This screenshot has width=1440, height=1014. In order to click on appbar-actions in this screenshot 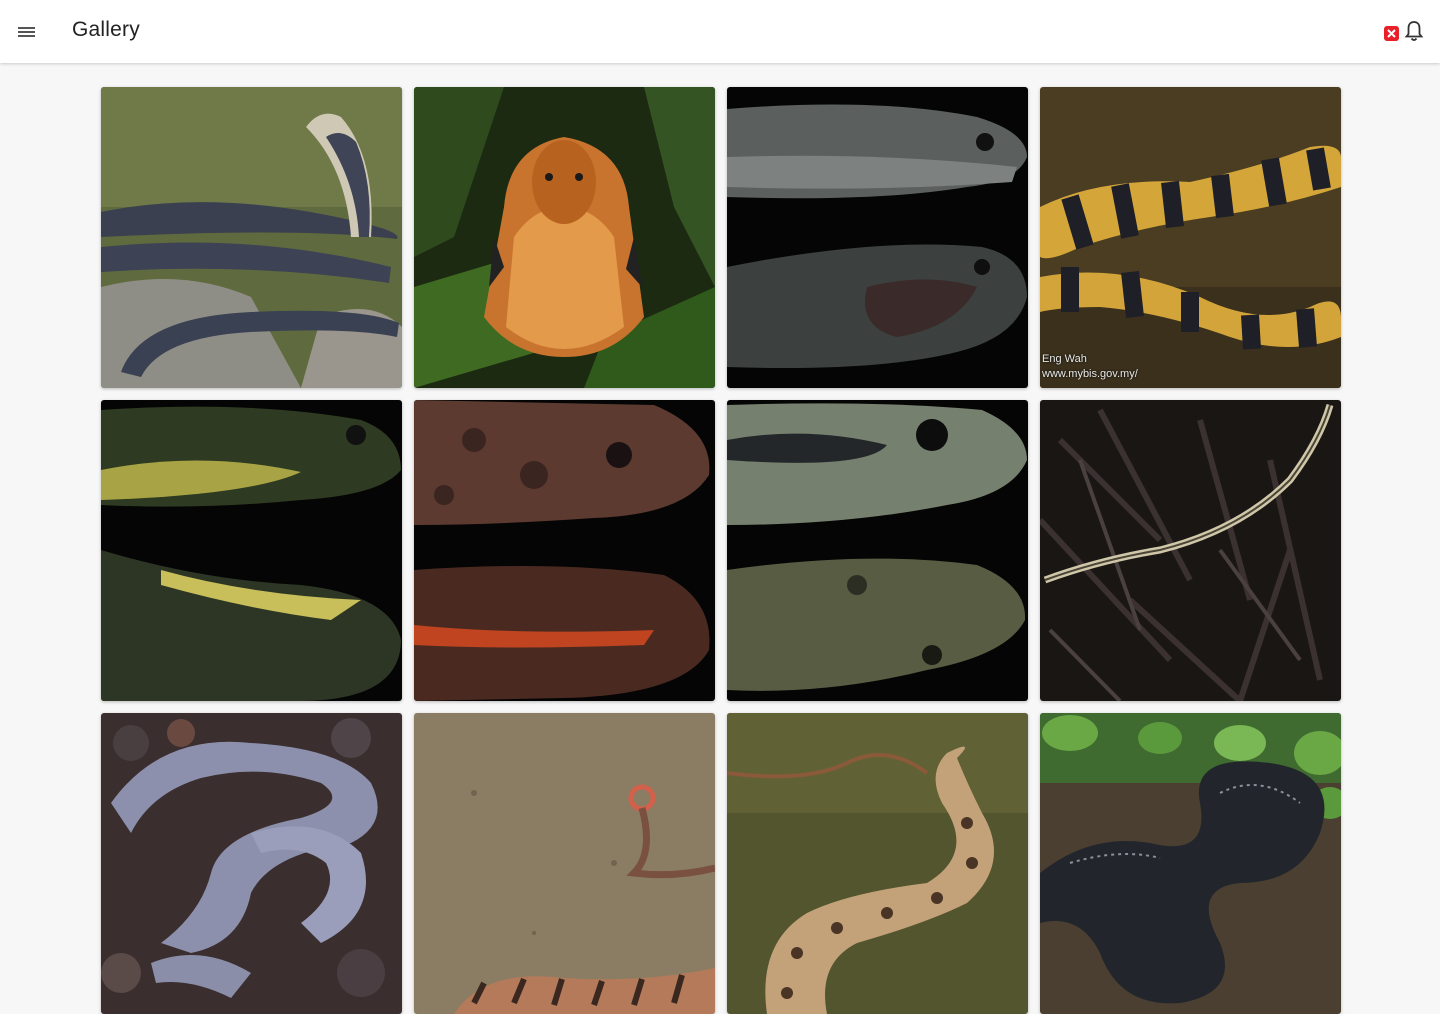, I will do `click(1403, 33)`.